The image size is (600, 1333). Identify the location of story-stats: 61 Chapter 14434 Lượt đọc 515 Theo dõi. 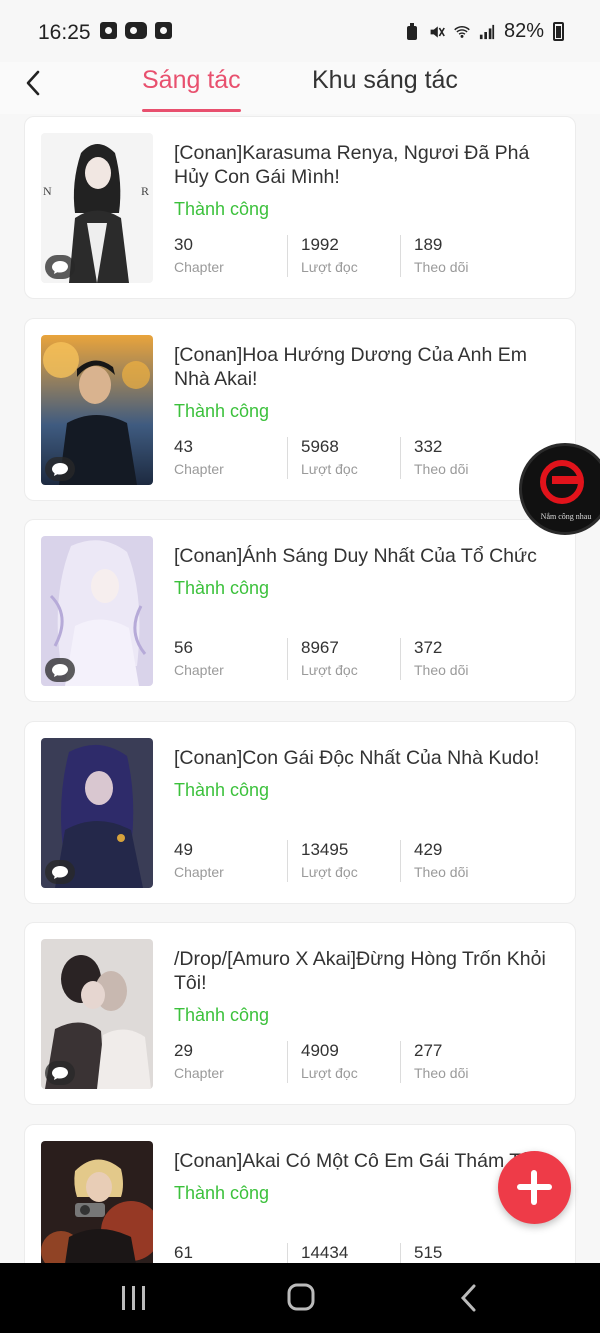
(343, 1253).